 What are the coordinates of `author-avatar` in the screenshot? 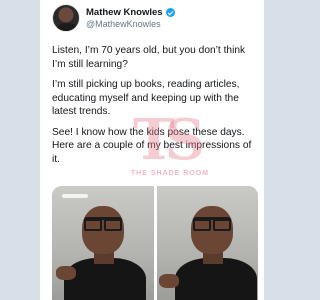 It's located at (66, 18).